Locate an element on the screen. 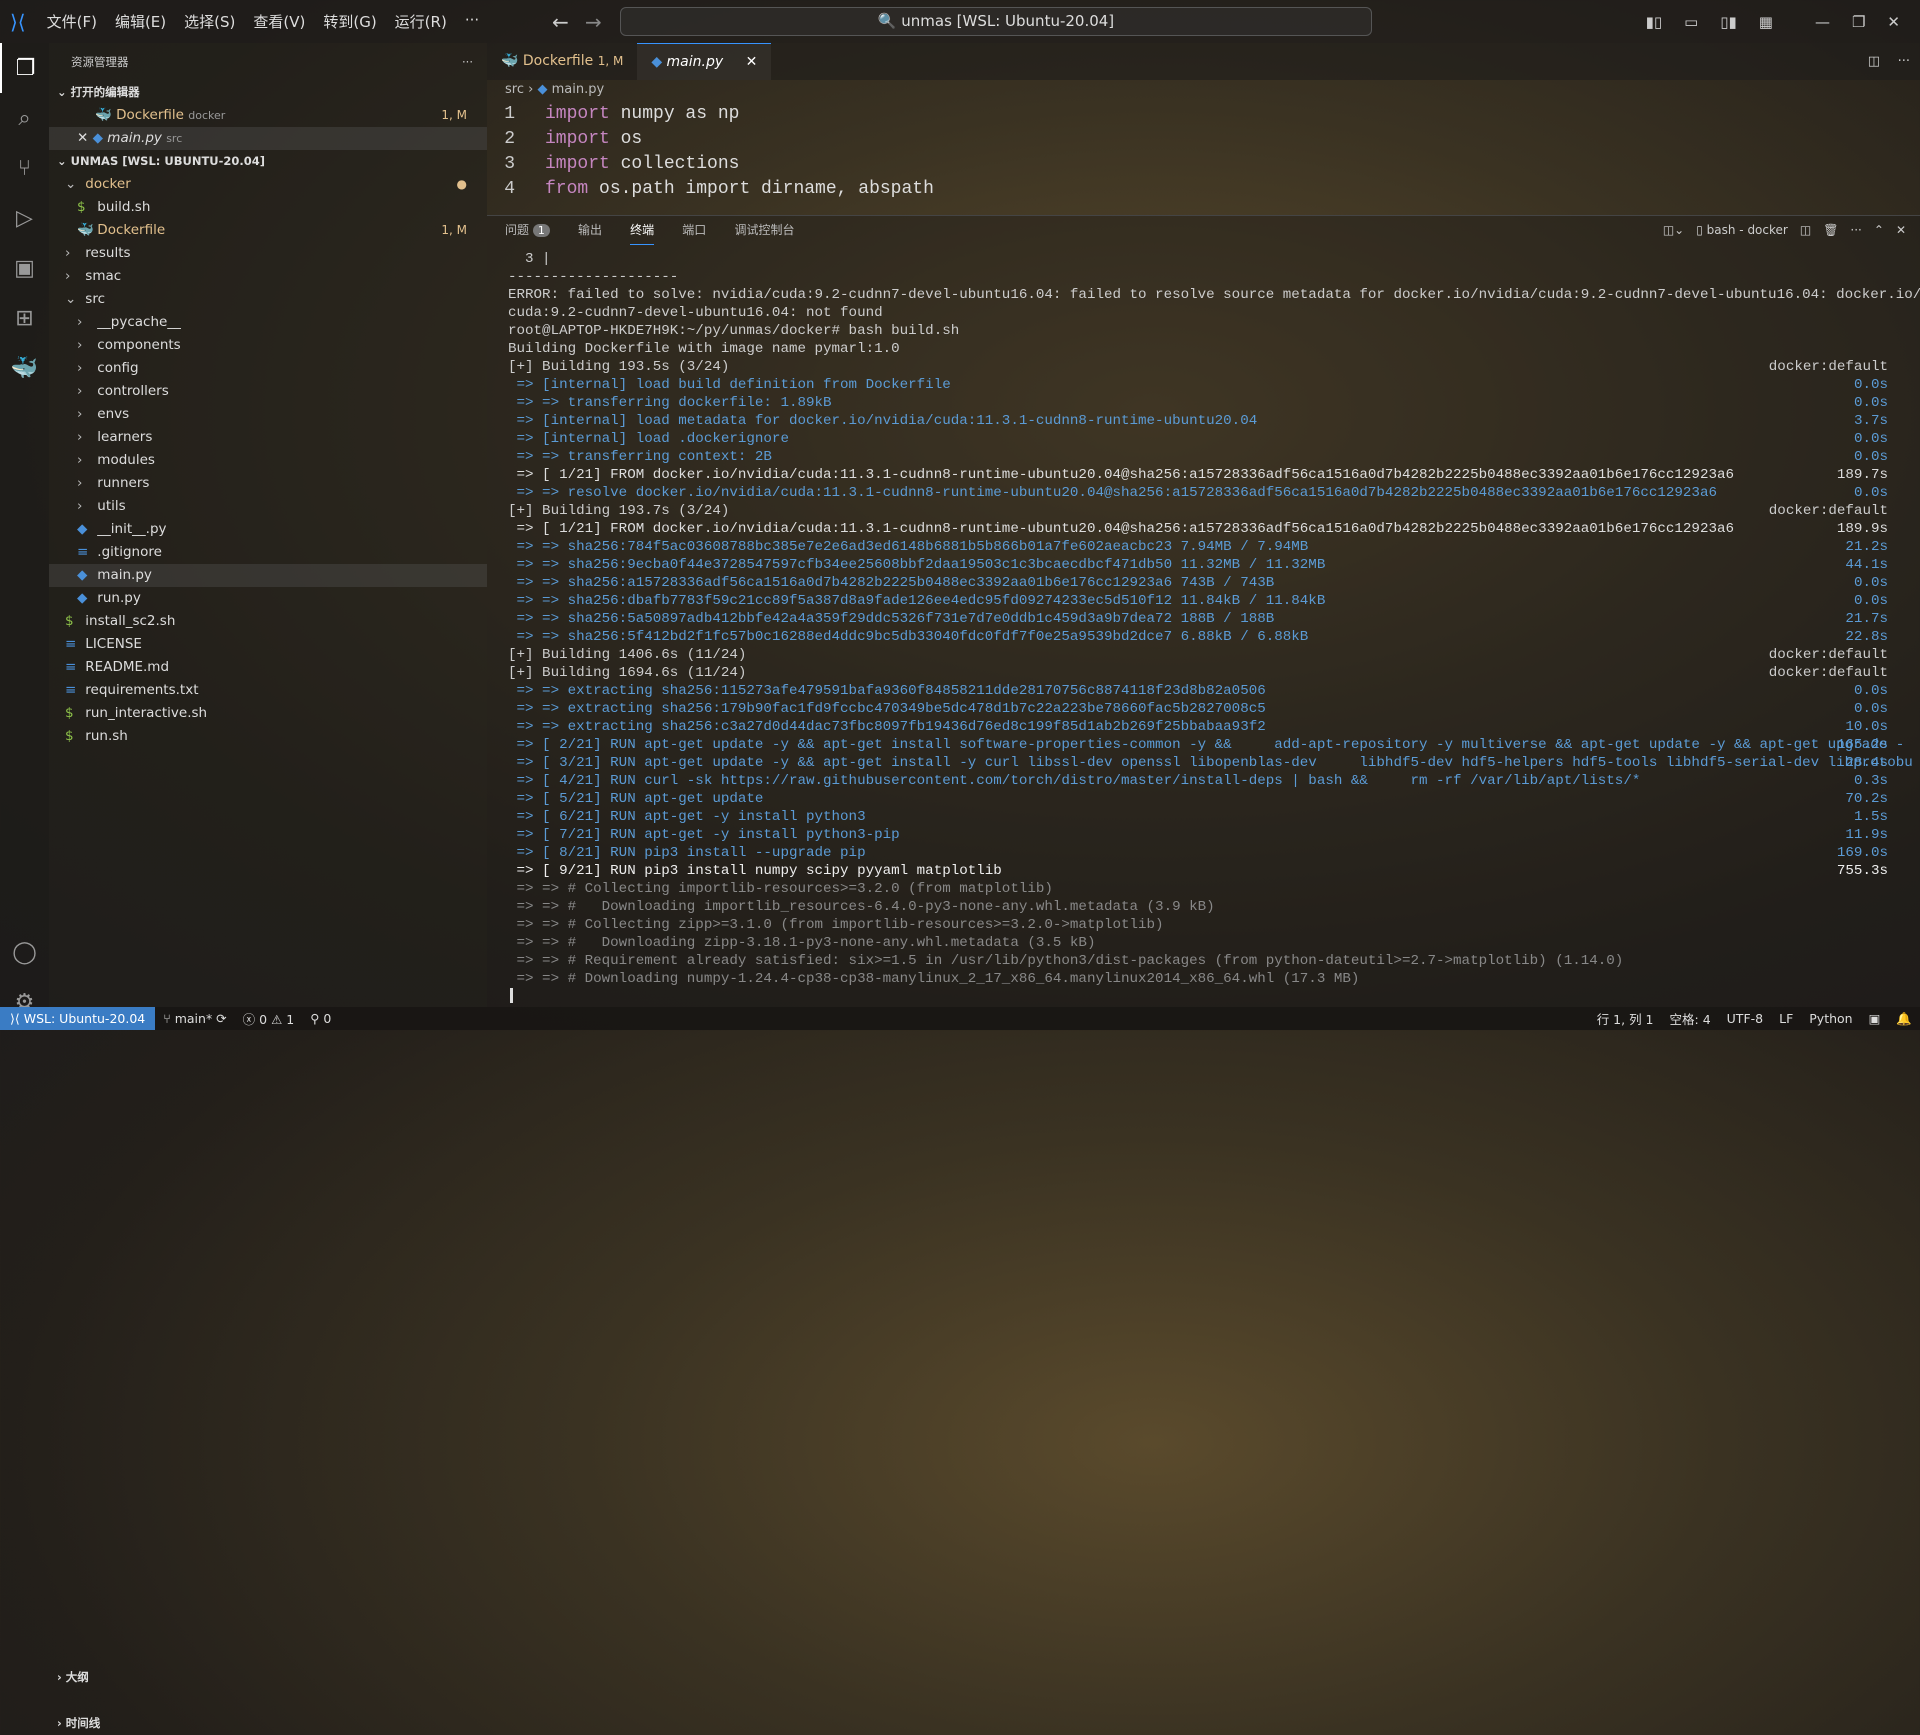 The height and width of the screenshot is (1735, 1920). folder-item: › utils is located at coordinates (268, 506).